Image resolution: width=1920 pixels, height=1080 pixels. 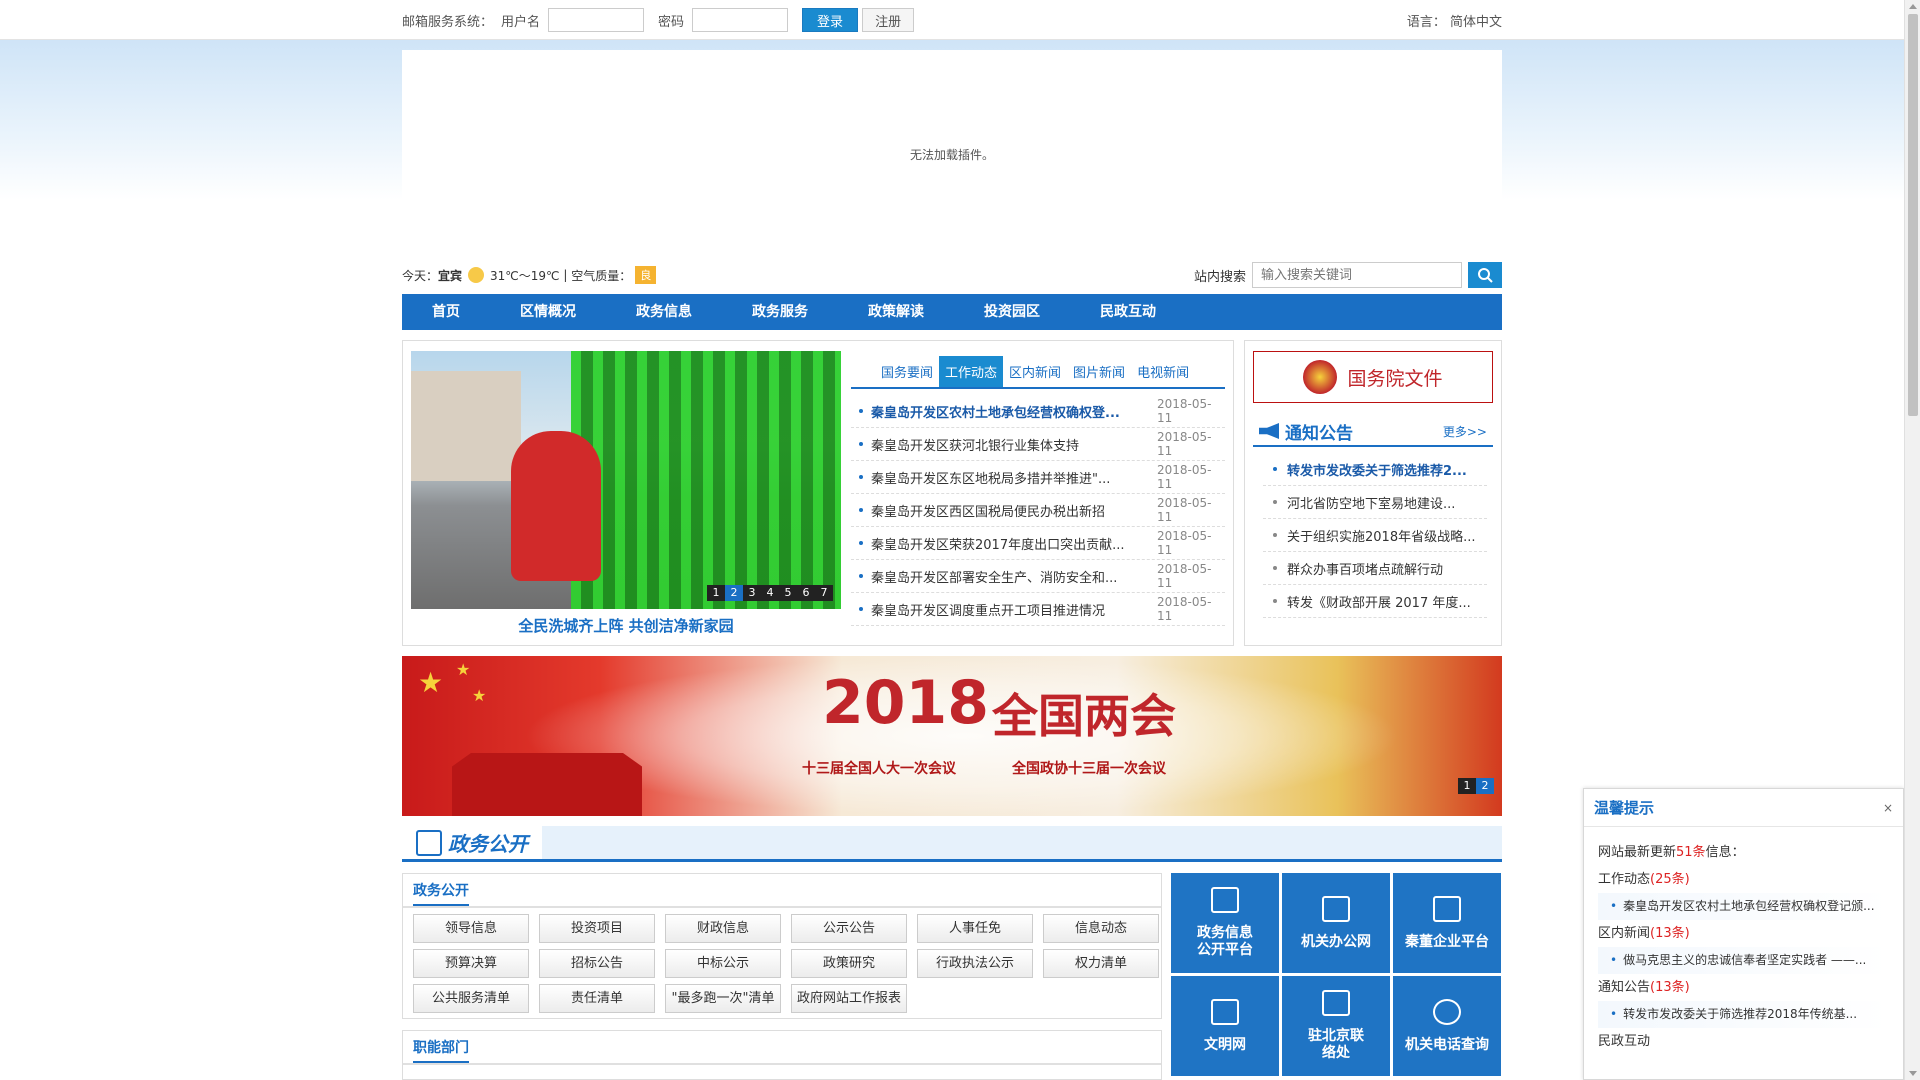 I want to click on nav-item-policy: 政策解读, so click(x=896, y=312).